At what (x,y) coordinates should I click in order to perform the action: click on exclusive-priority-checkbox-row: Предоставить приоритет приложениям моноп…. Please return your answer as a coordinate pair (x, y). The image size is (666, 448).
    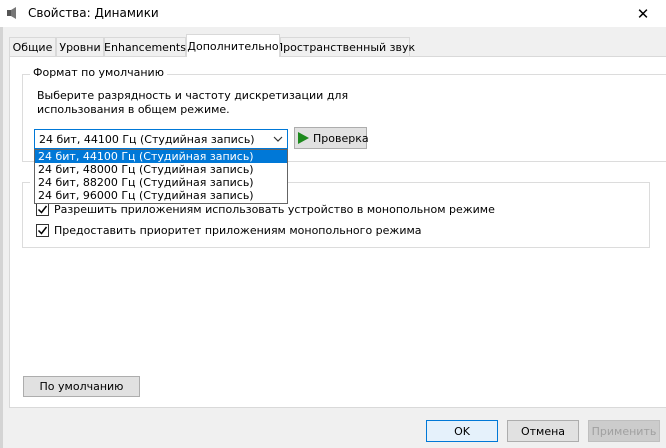
    Looking at the image, I should click on (229, 230).